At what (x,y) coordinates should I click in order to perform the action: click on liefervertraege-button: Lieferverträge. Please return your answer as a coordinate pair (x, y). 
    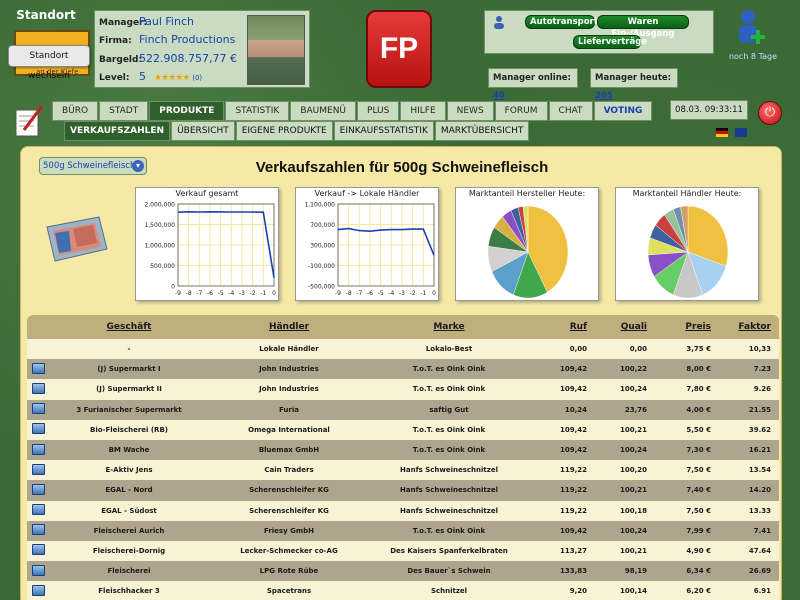
    Looking at the image, I should click on (610, 42).